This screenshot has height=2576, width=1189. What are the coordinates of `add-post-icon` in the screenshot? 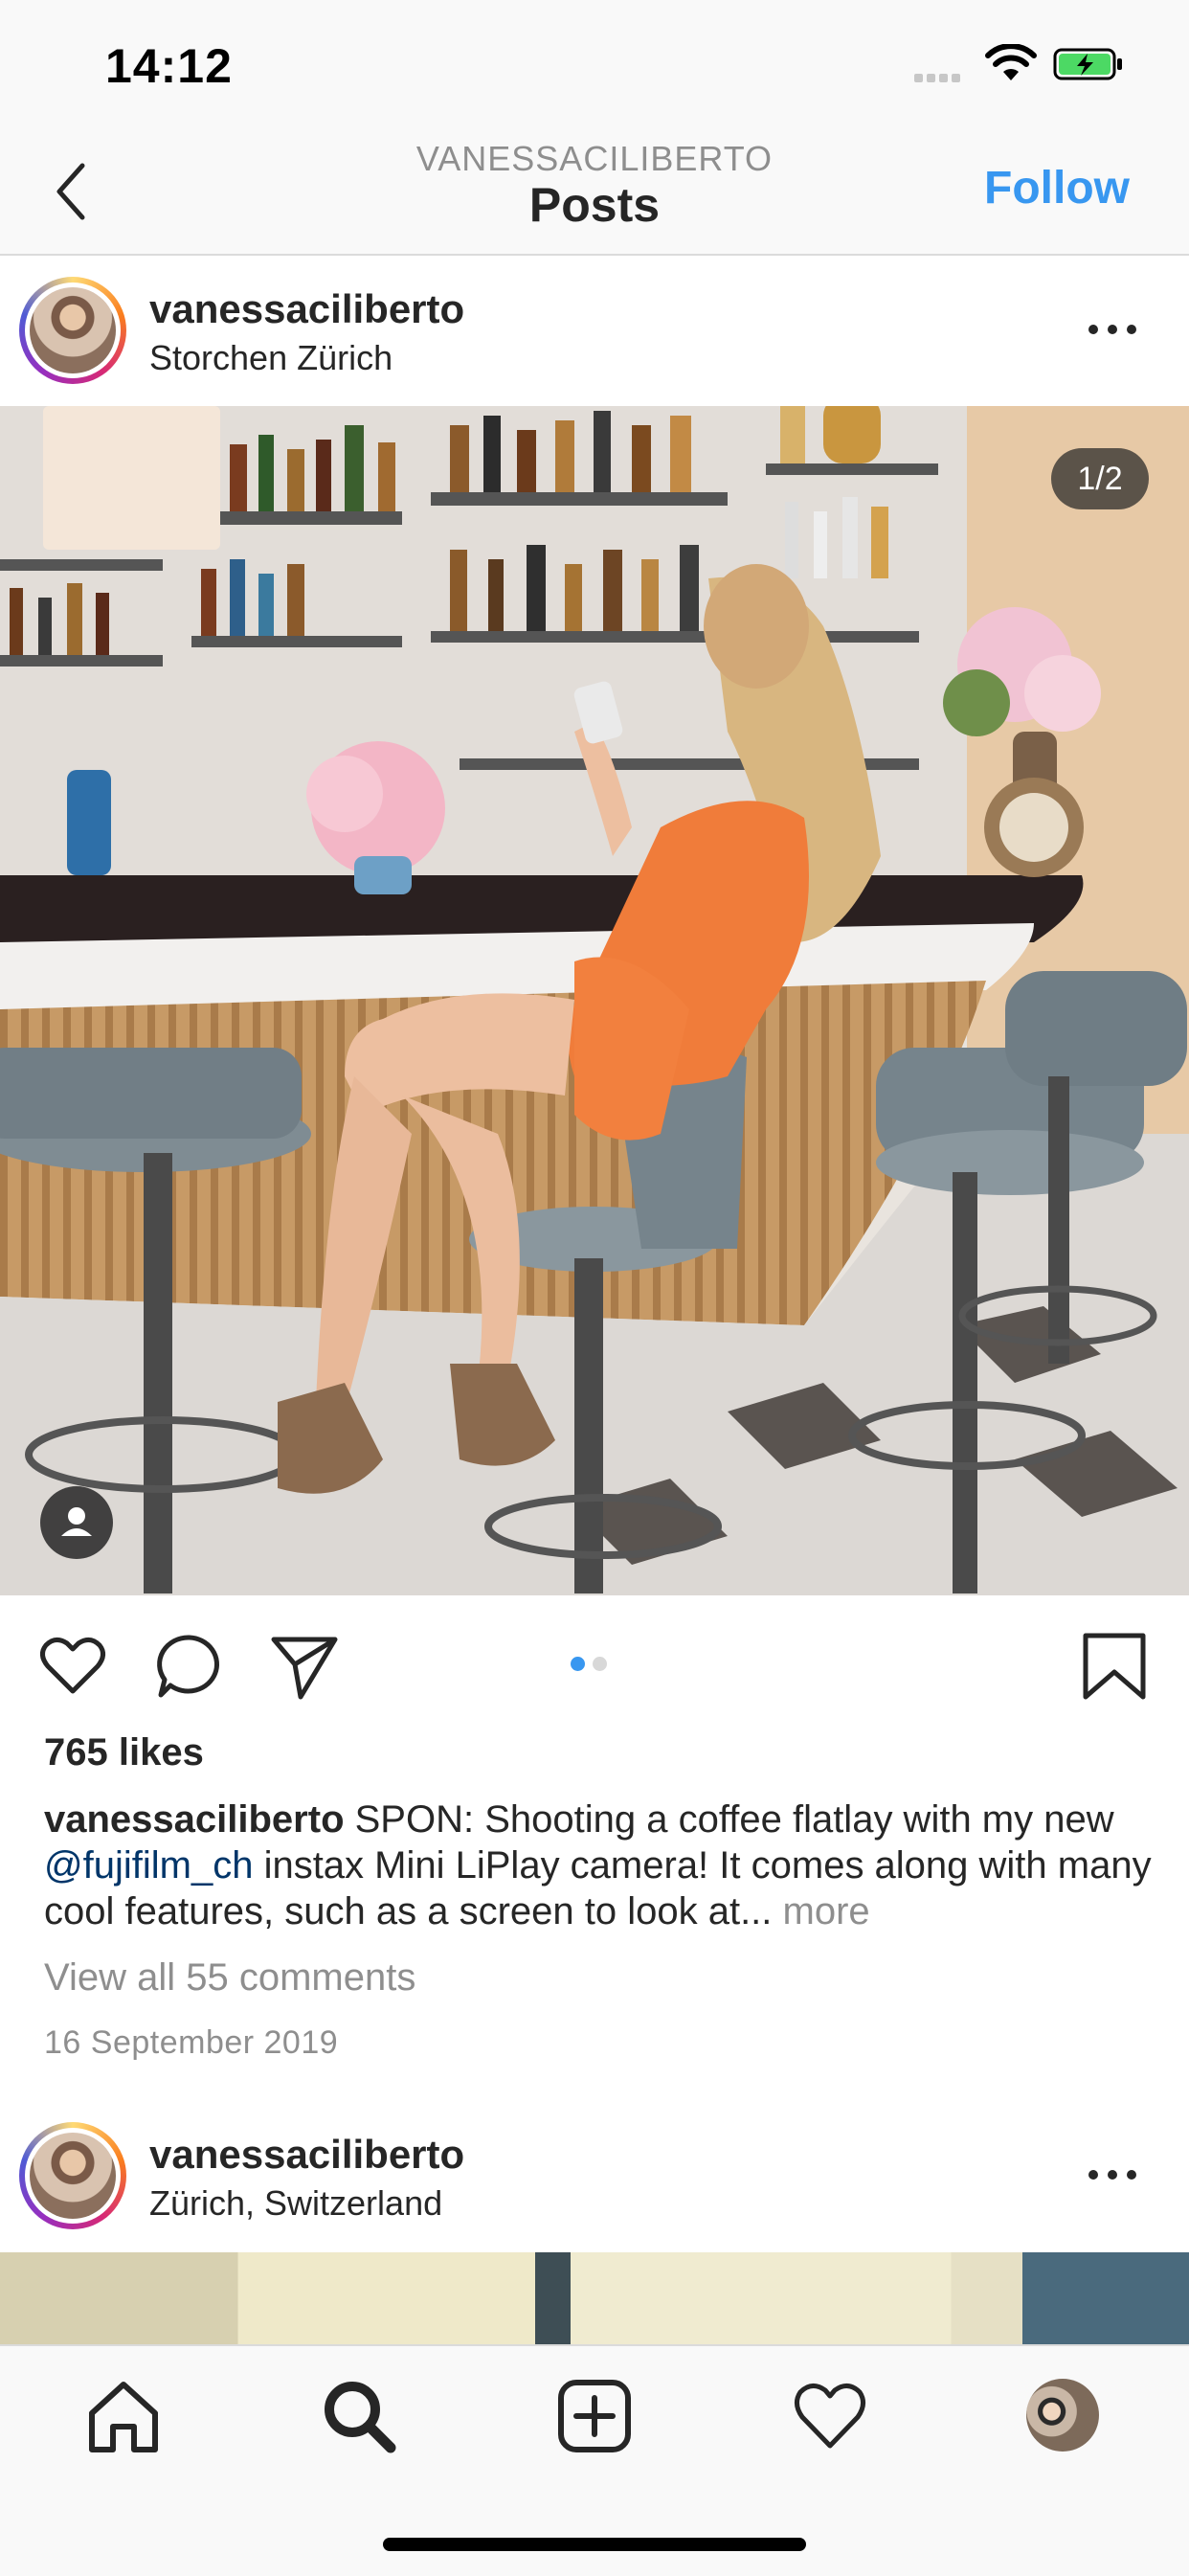 It's located at (594, 2416).